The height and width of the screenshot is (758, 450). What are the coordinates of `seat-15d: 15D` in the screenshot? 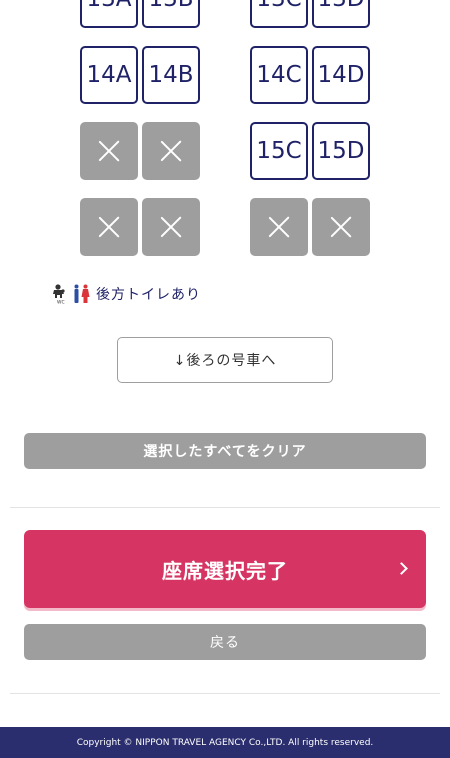 It's located at (341, 151).